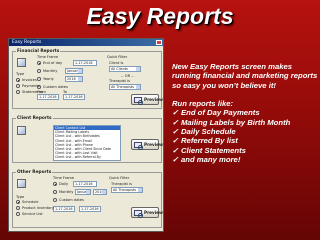 This screenshot has width=320, height=240. Describe the element at coordinates (116, 63) in the screenshot. I see `client-is-label: Client is` at that location.